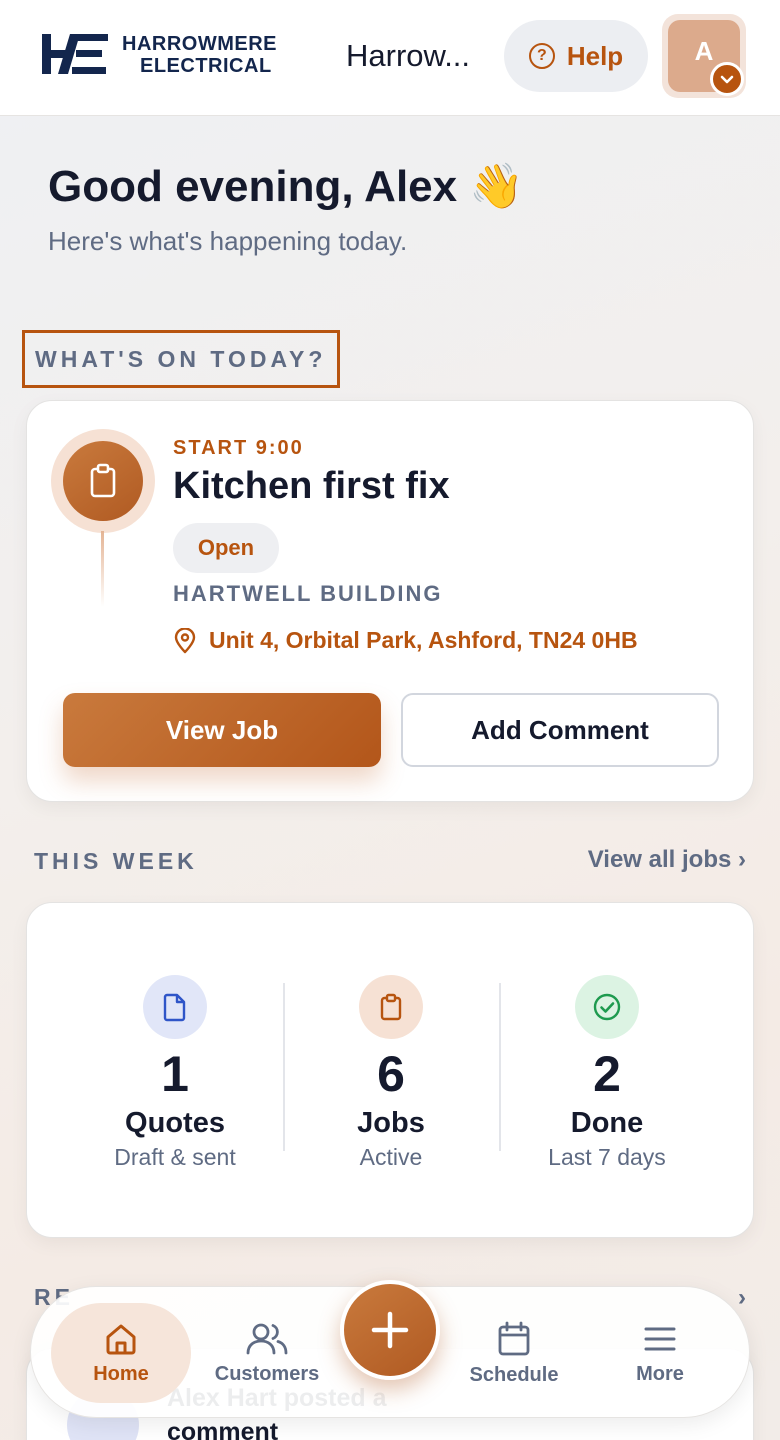  I want to click on users-icon, so click(267, 1338).